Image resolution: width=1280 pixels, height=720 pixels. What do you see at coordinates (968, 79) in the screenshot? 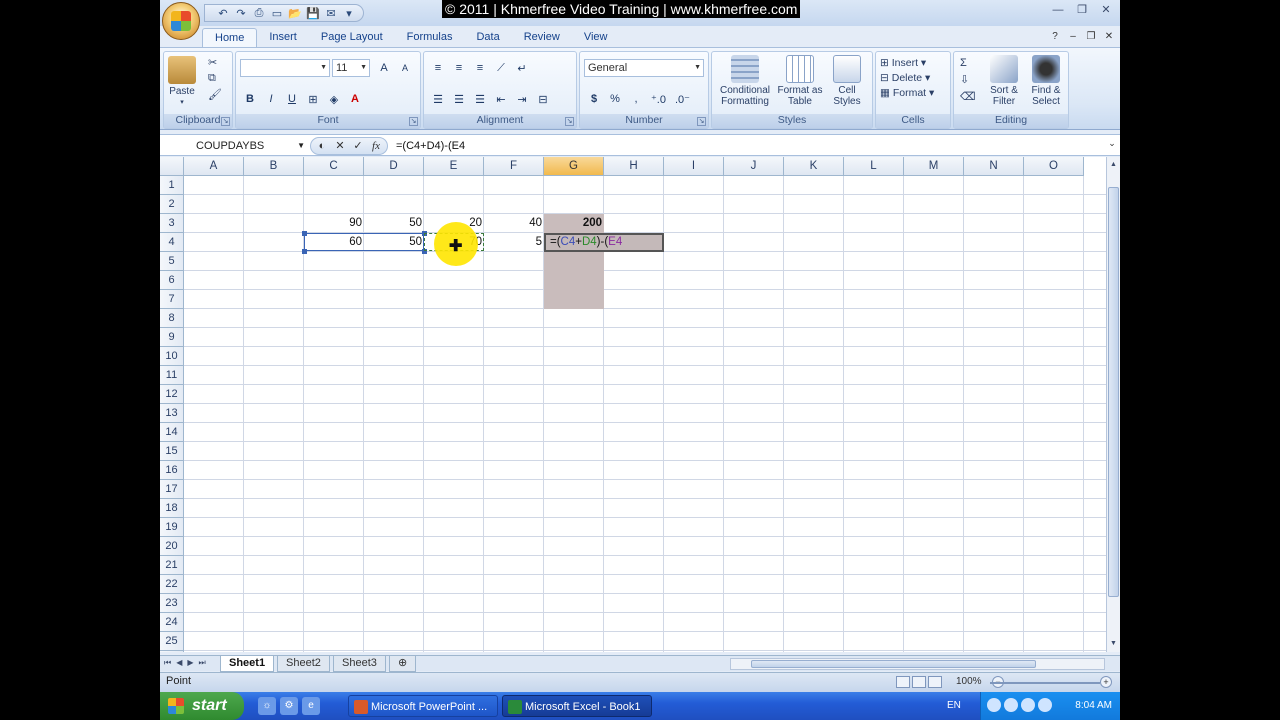
I see `fill-icon: ⇩` at bounding box center [968, 79].